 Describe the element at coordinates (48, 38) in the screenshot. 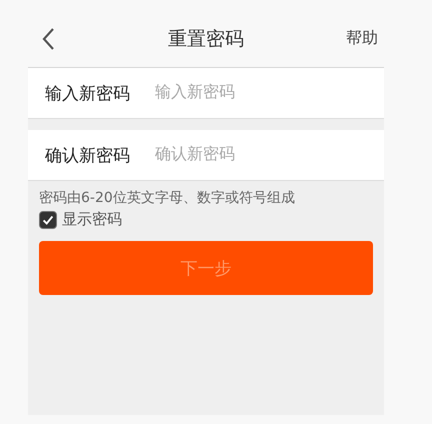

I see `back-icon` at that location.